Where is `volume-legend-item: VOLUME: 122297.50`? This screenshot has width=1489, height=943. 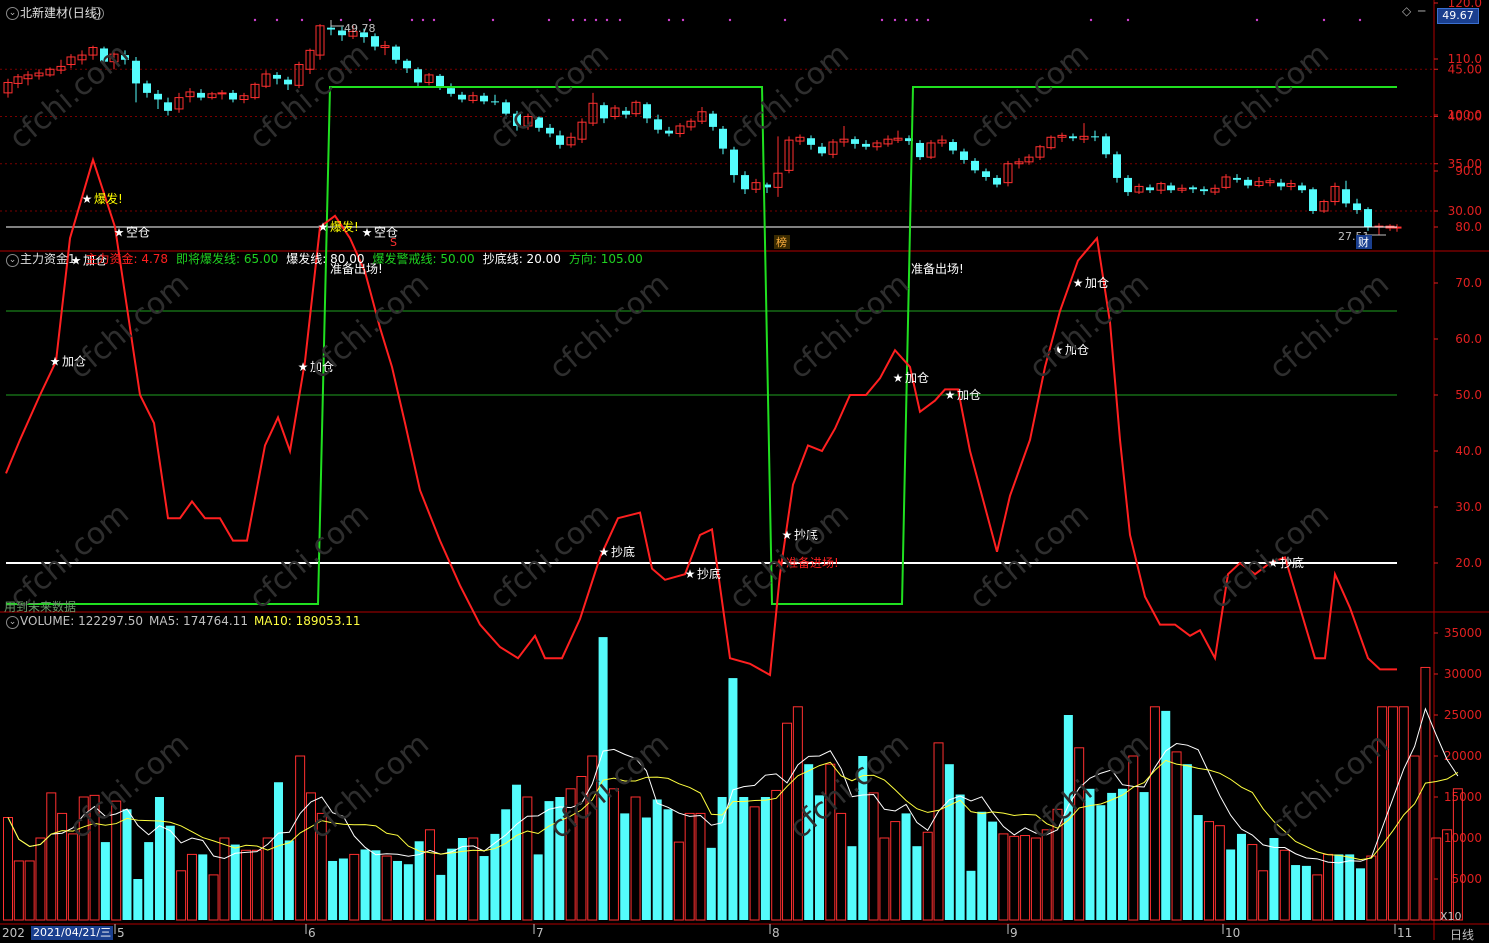 volume-legend-item: VOLUME: 122297.50 is located at coordinates (81, 621).